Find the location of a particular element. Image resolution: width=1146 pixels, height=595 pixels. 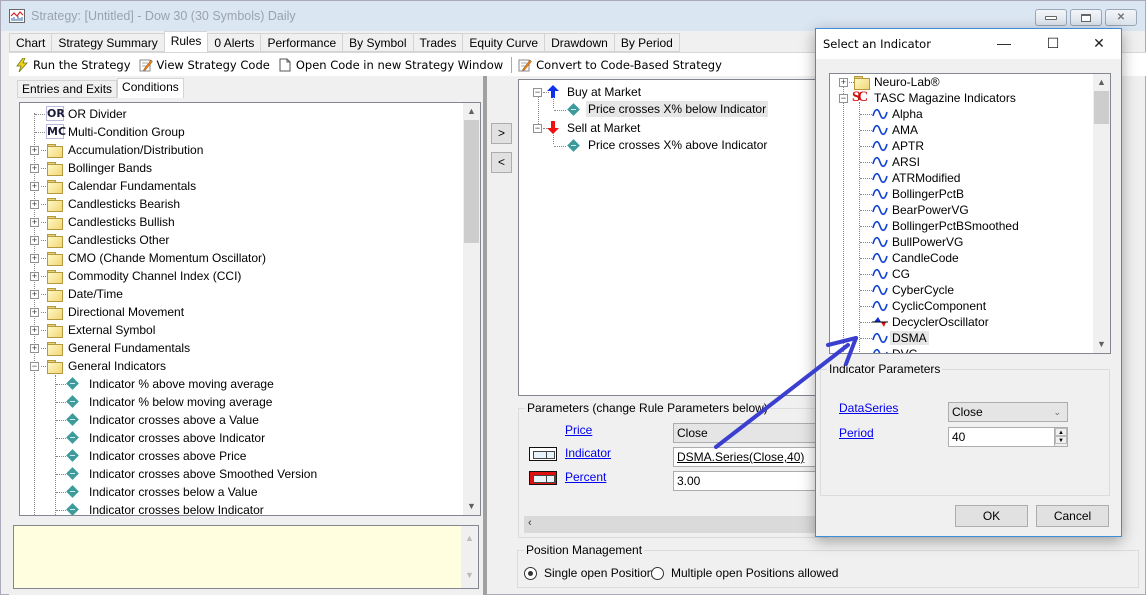

tree-condition-item: Indicator crosses above Price is located at coordinates (230, 456).